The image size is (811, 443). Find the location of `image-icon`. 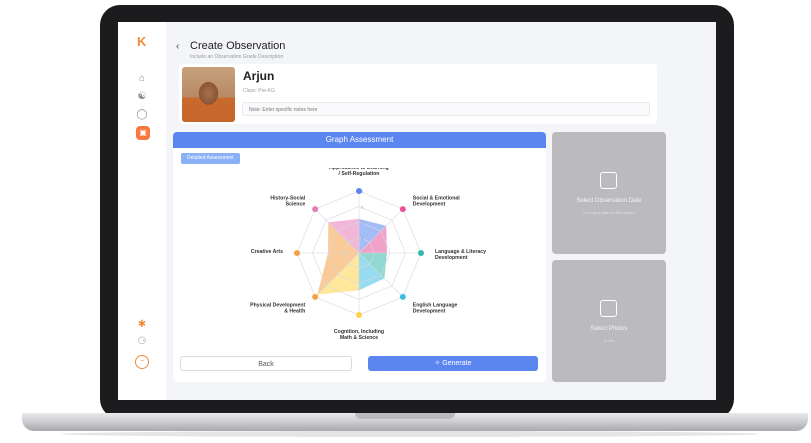

image-icon is located at coordinates (608, 308).